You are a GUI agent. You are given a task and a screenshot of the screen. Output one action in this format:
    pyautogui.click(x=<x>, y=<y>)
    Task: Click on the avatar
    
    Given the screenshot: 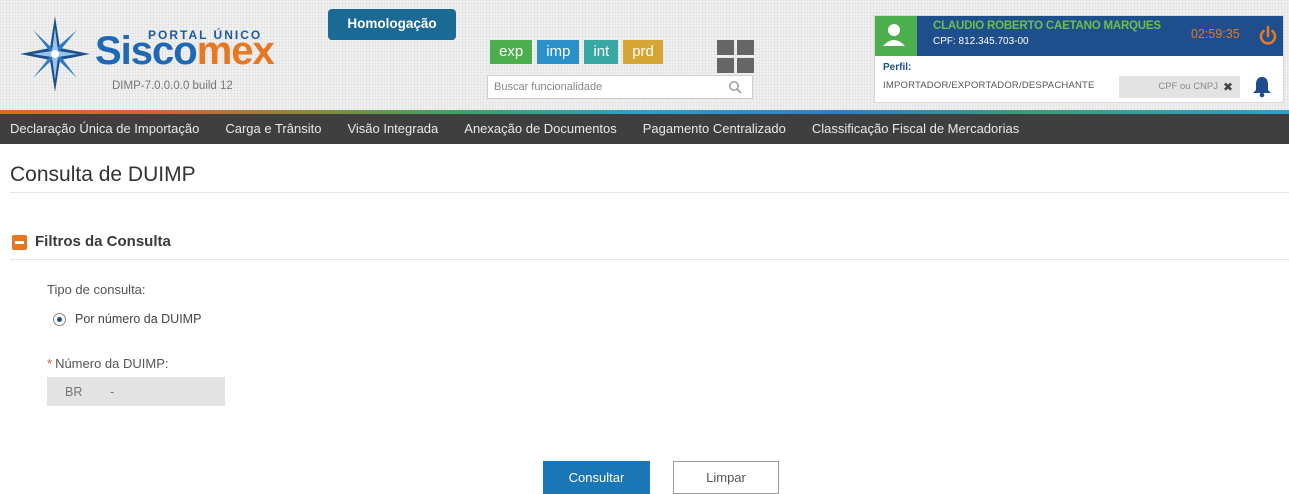 What is the action you would take?
    pyautogui.click(x=900, y=36)
    